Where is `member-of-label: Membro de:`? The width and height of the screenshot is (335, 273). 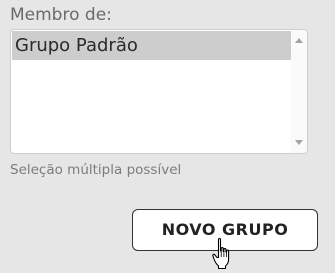 member-of-label: Membro de: is located at coordinates (61, 15).